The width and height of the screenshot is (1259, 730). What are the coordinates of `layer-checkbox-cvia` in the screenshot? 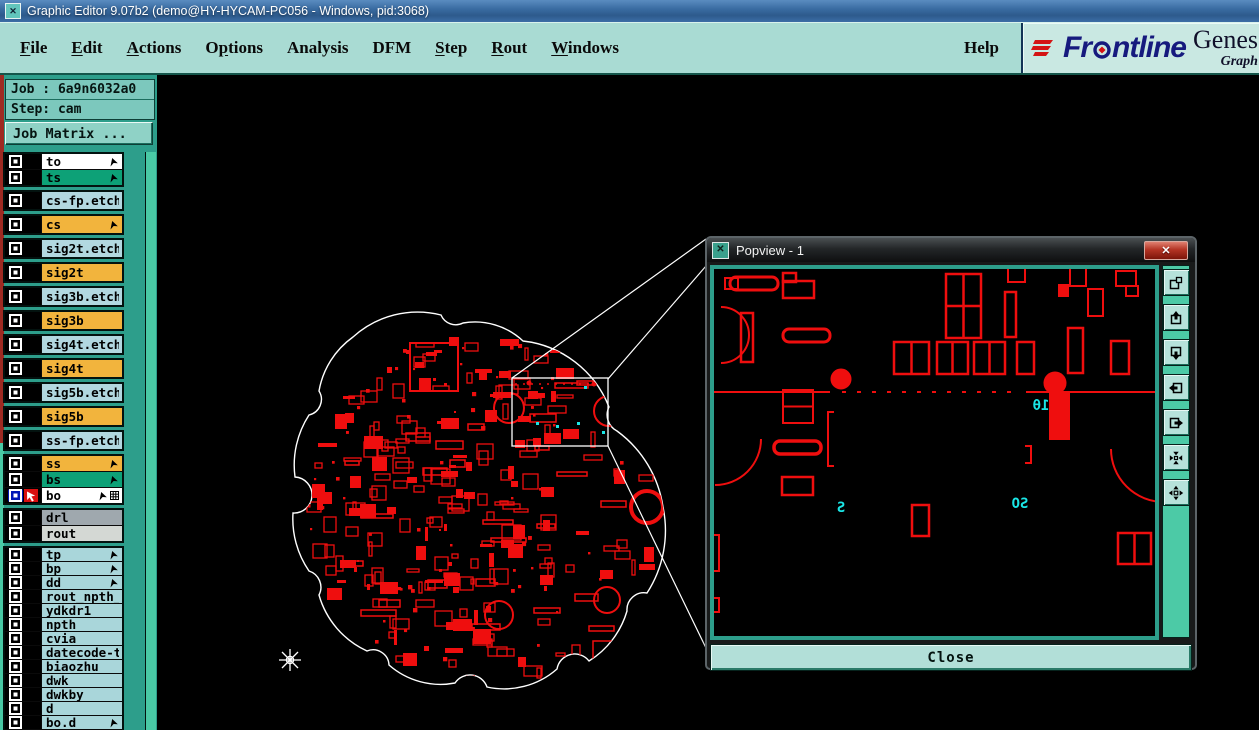 It's located at (15, 638).